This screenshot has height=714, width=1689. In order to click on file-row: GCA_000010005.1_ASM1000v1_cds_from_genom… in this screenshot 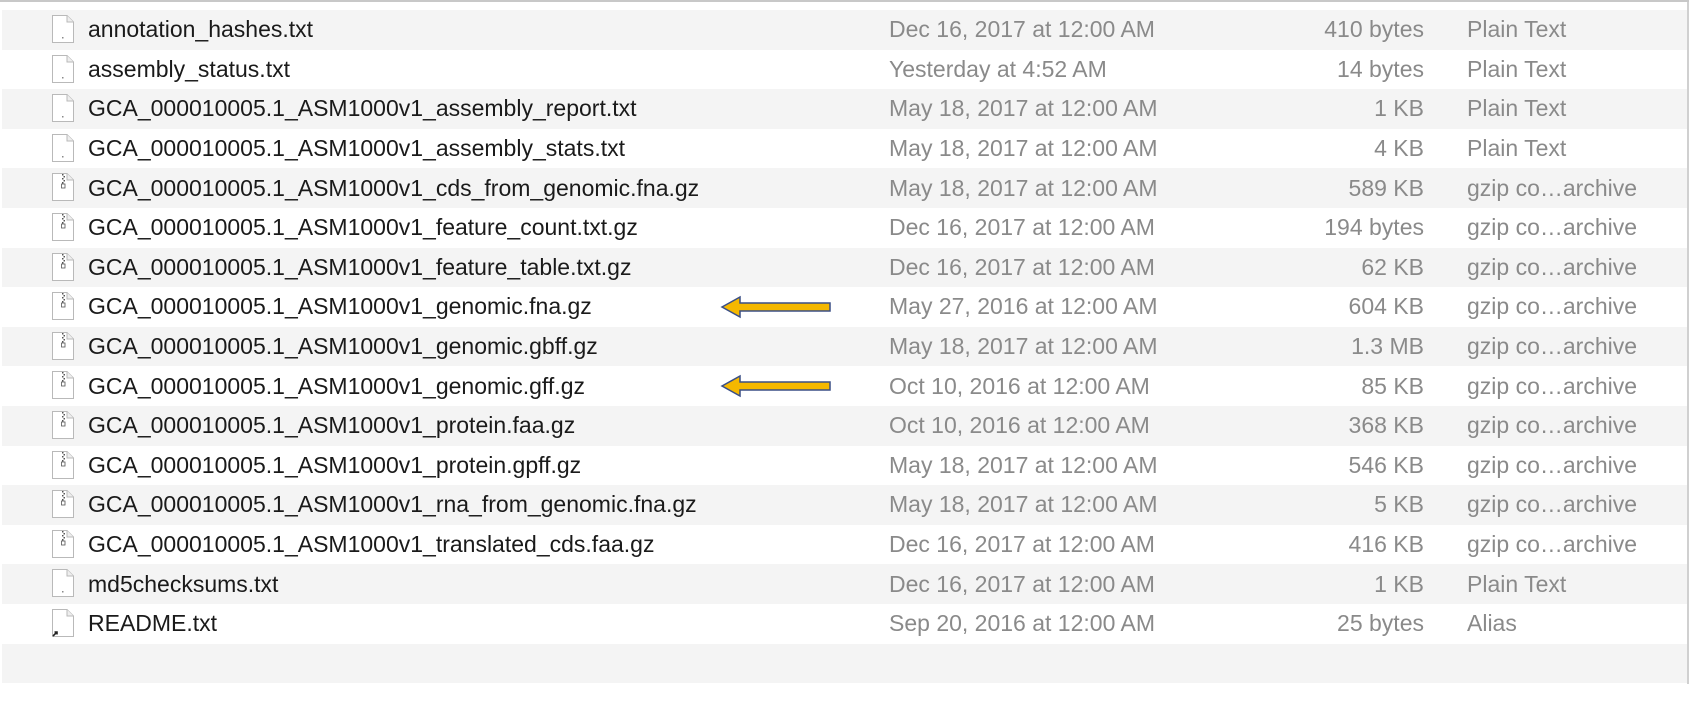, I will do `click(844, 188)`.